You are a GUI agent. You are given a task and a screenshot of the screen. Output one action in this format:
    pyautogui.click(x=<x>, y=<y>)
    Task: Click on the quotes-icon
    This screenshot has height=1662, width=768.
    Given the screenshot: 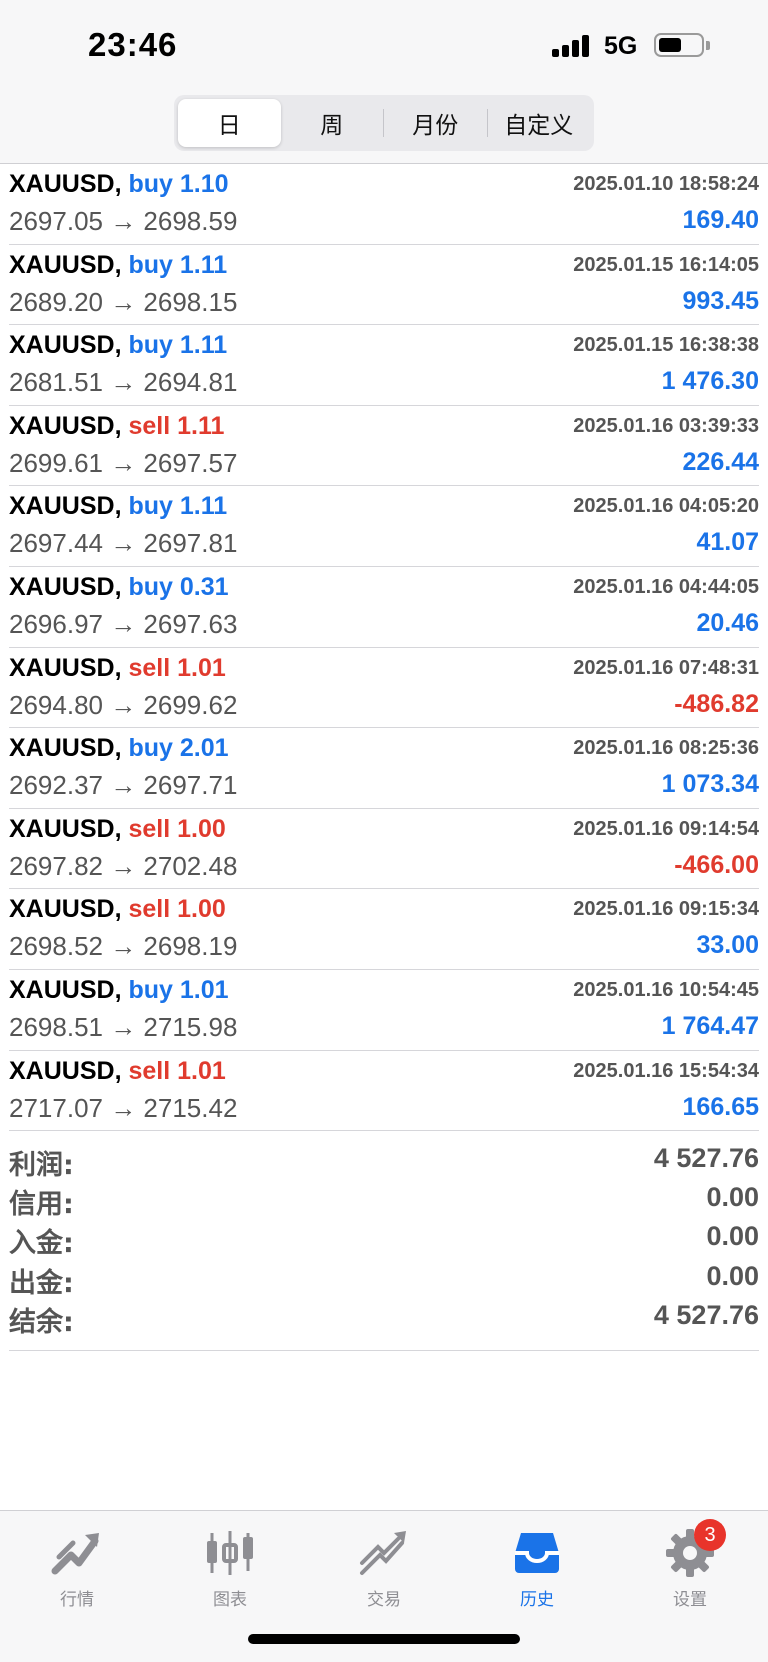 What is the action you would take?
    pyautogui.click(x=77, y=1553)
    